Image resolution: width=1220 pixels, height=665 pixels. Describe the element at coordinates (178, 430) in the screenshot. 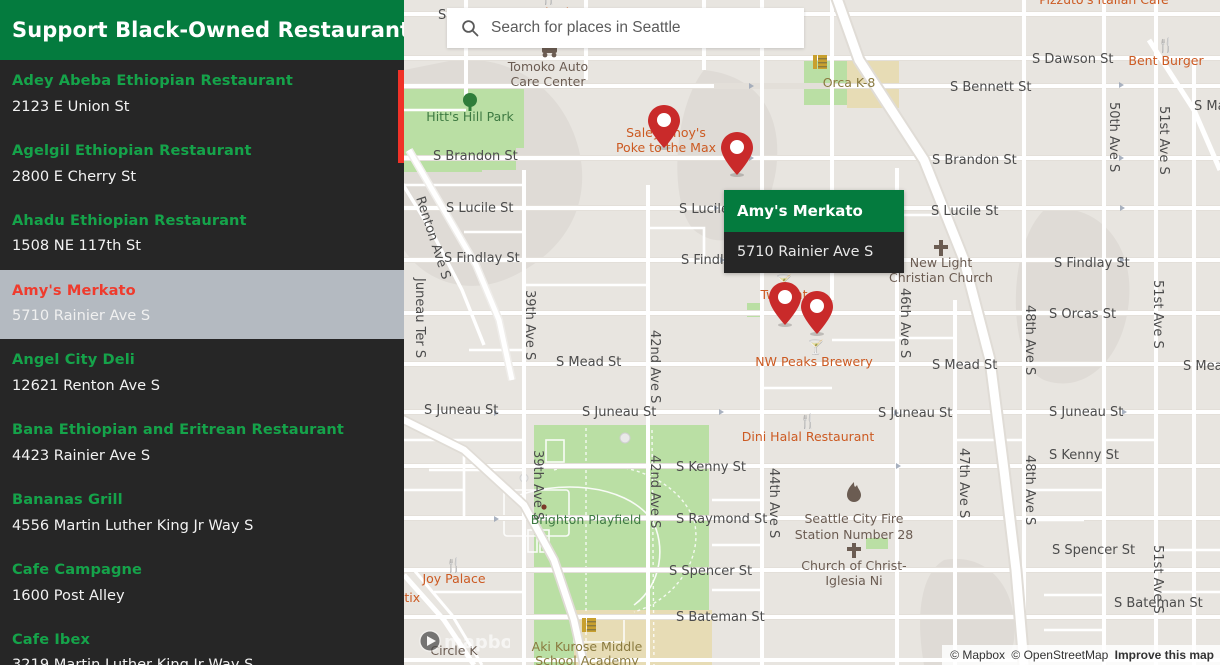

I see `restaurant-name: Bana Ethiopian and Eritrean Restaurant` at that location.